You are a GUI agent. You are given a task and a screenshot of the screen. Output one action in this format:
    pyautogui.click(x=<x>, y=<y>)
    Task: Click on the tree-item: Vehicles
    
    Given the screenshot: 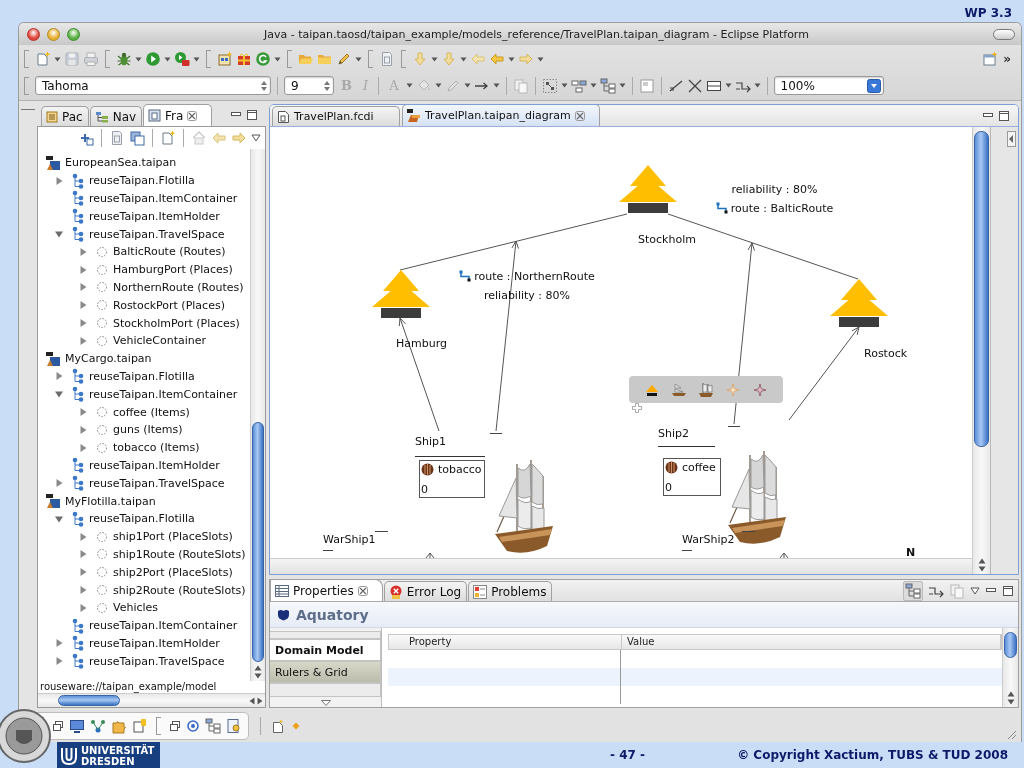 What is the action you would take?
    pyautogui.click(x=118, y=607)
    